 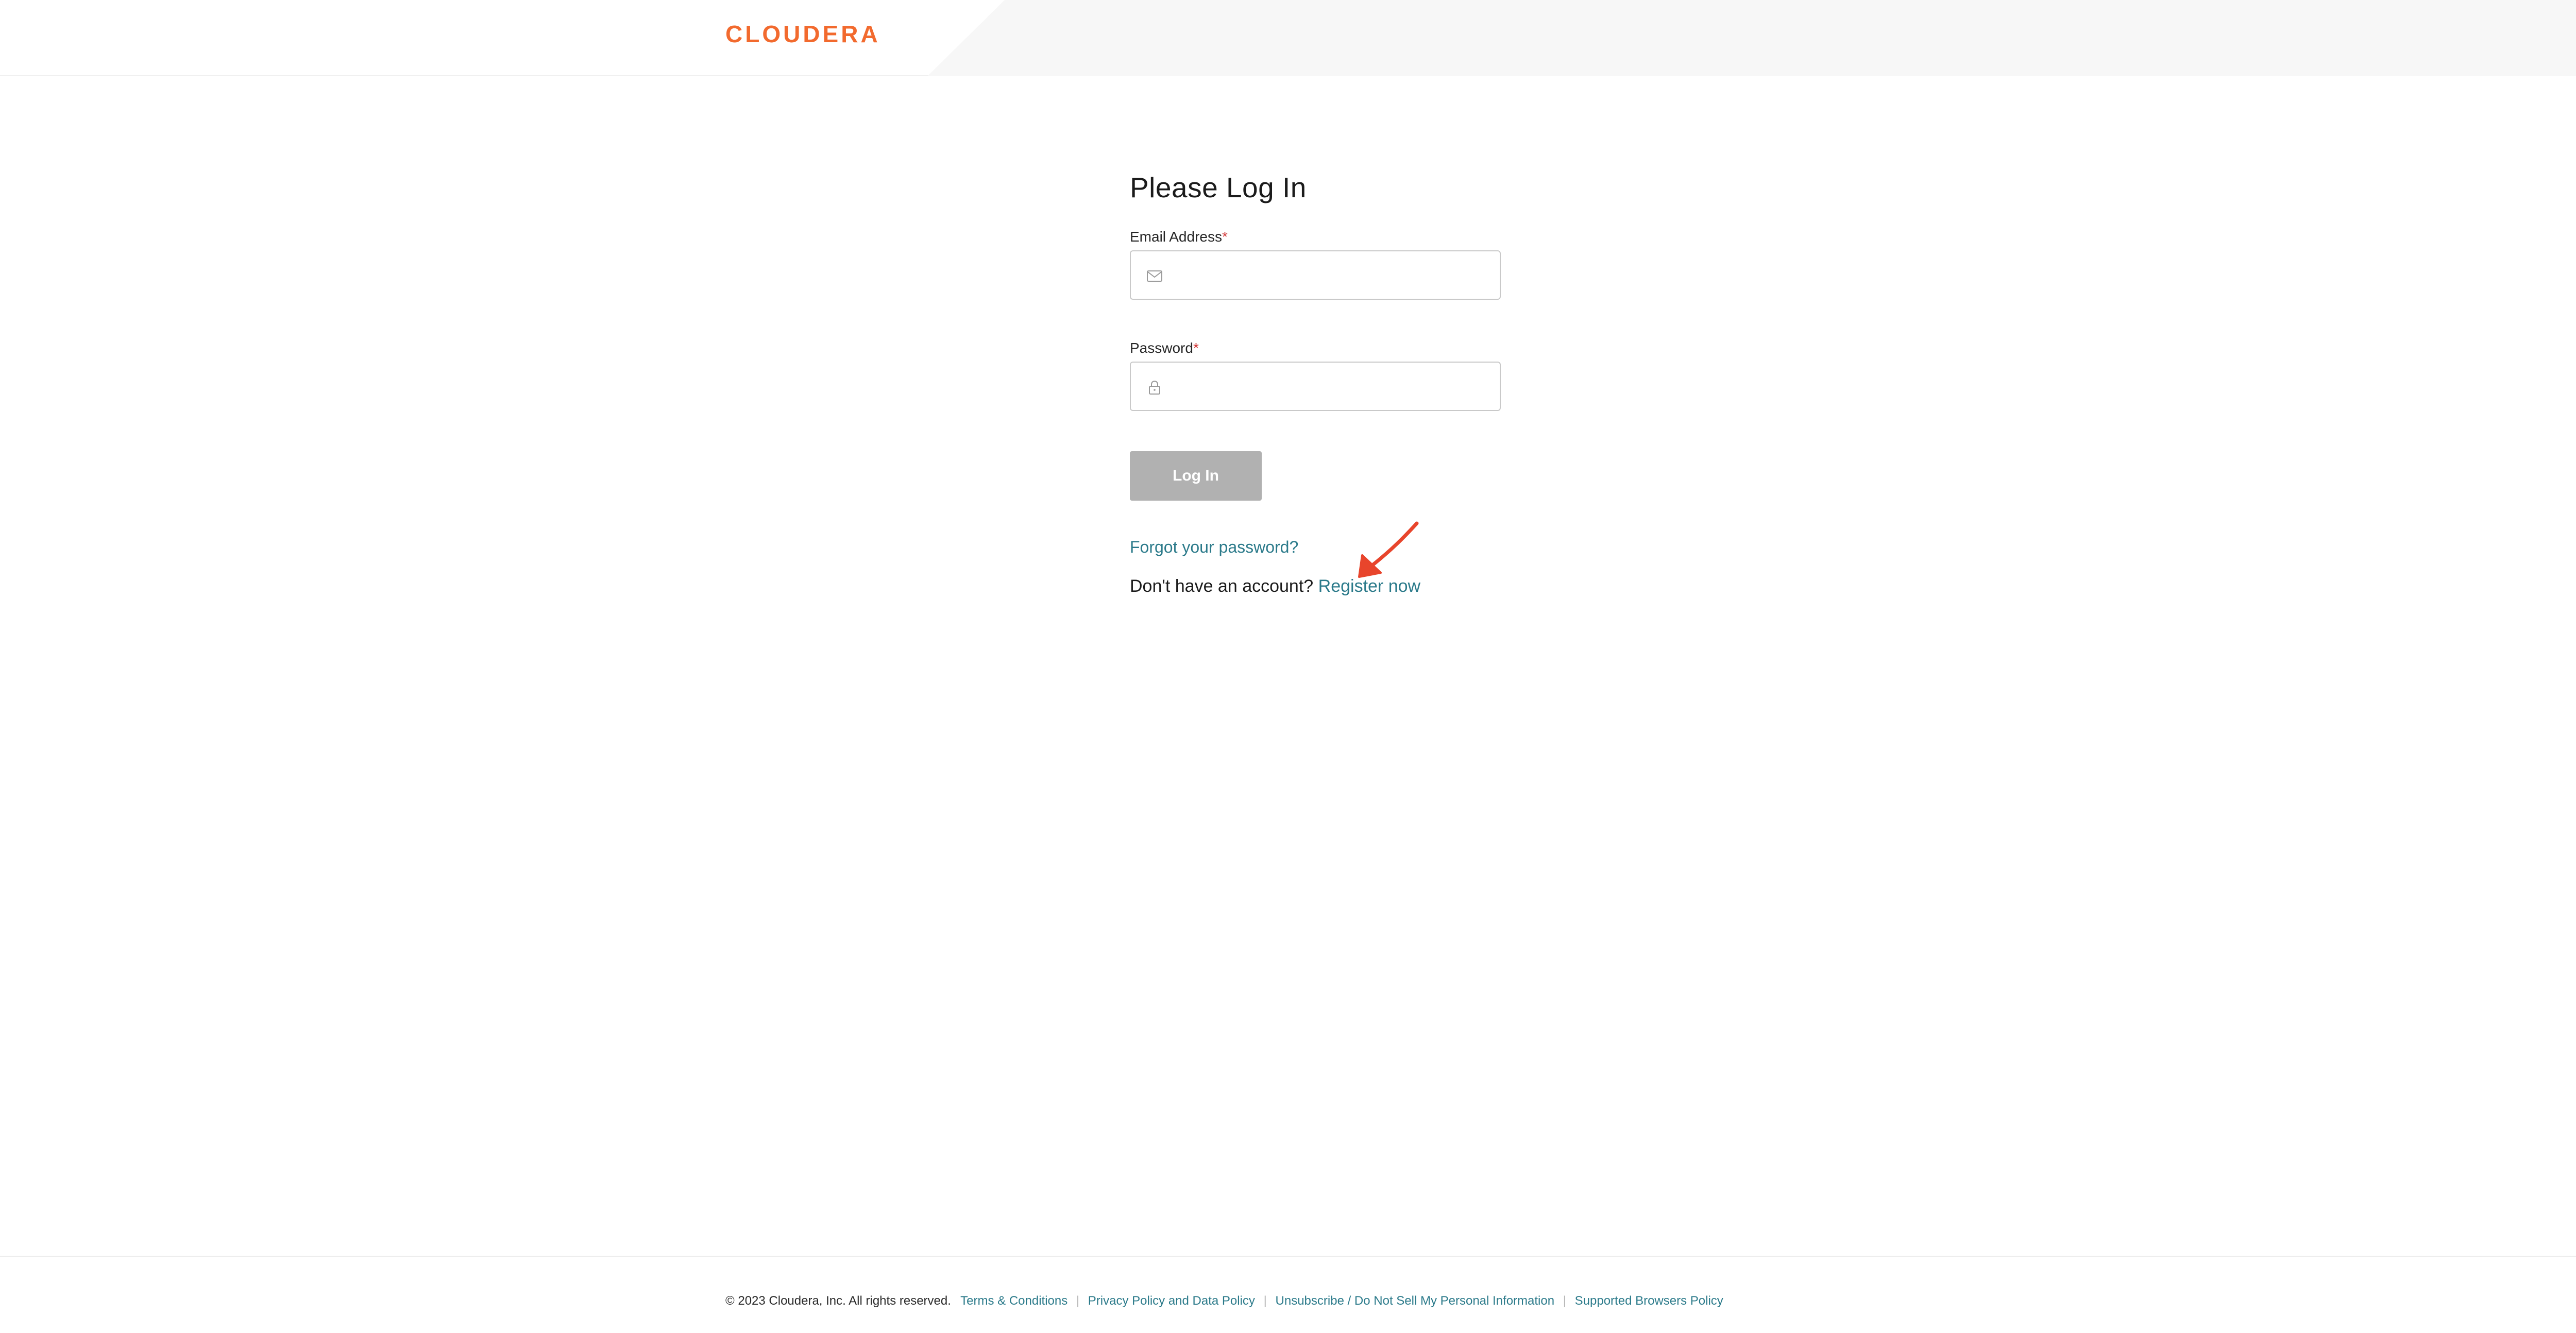 What do you see at coordinates (1161, 348) in the screenshot?
I see `password-label-text: Password` at bounding box center [1161, 348].